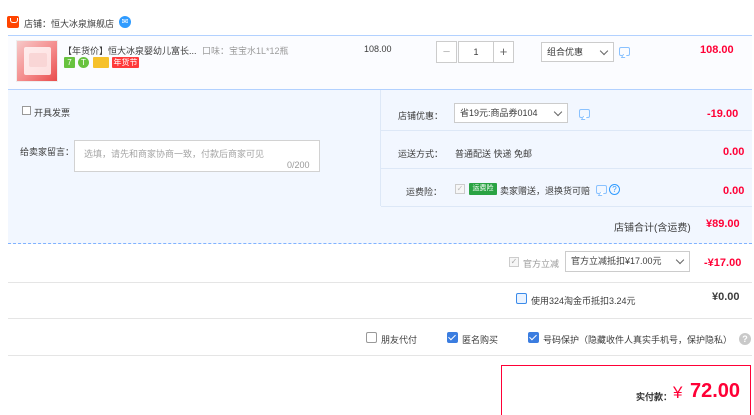 Image resolution: width=754 pixels, height=415 pixels. What do you see at coordinates (614, 189) in the screenshot?
I see `question-icon: ?` at bounding box center [614, 189].